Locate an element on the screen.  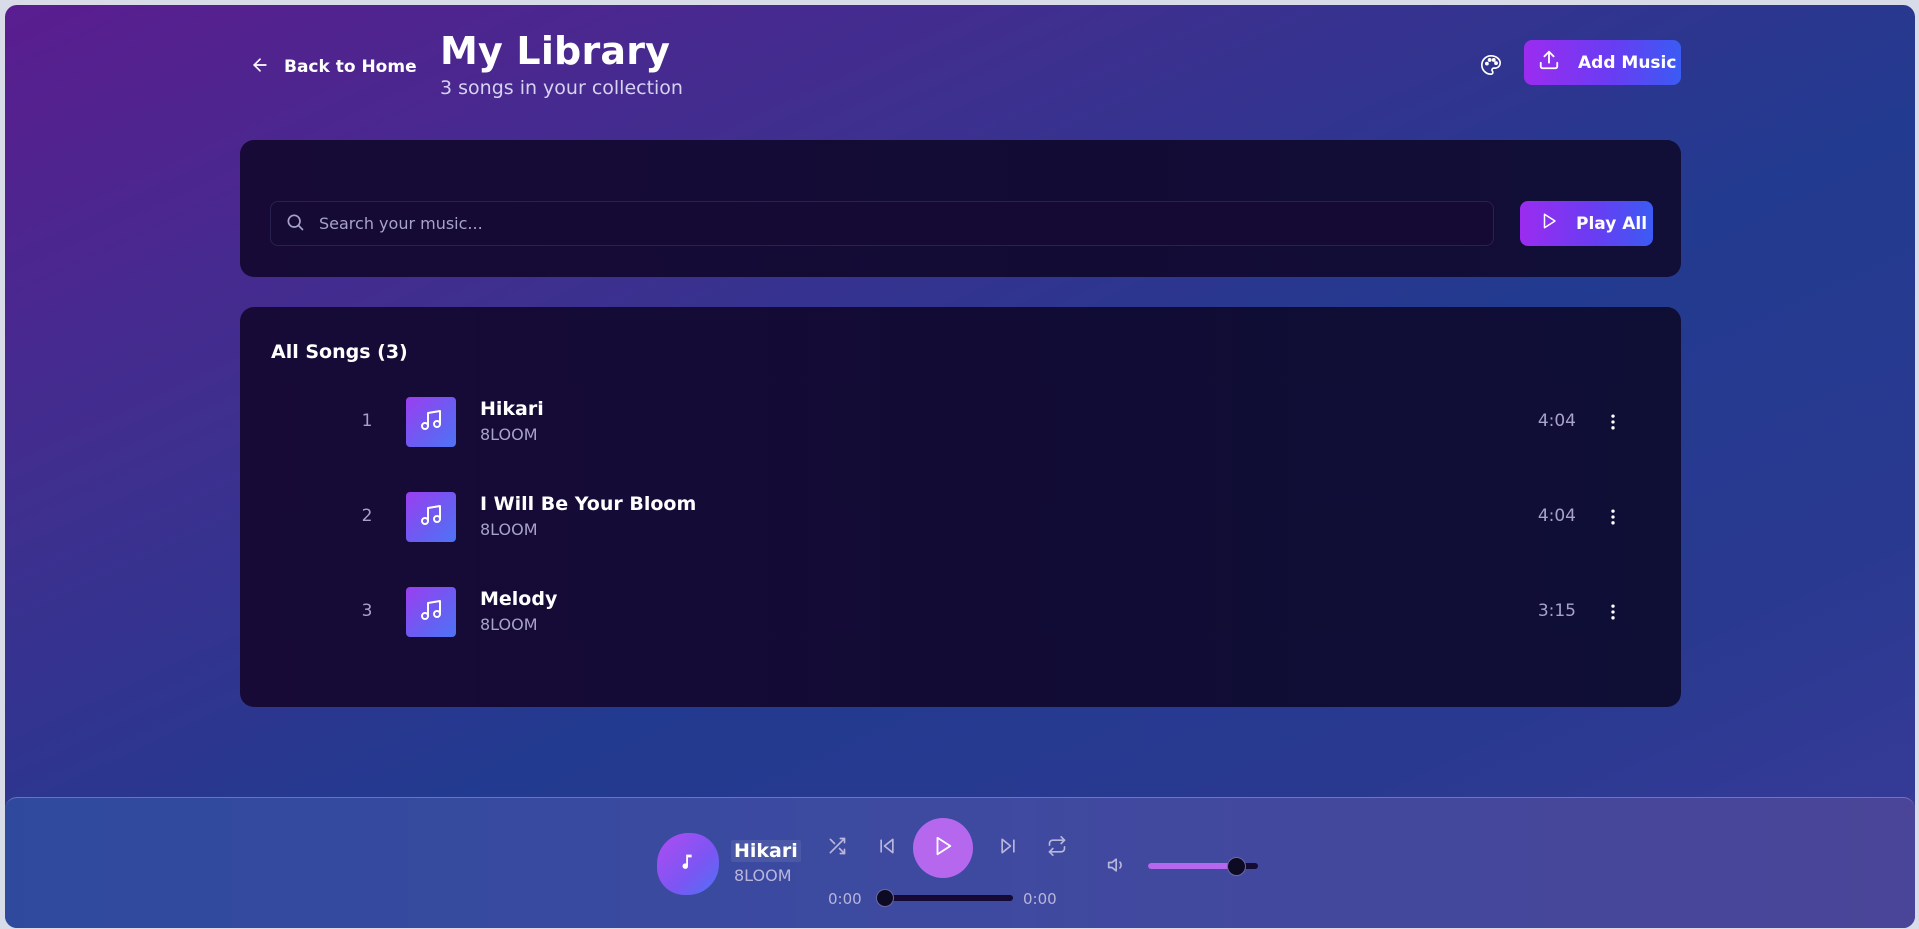
back-to-home-link: Back to Home is located at coordinates (333, 67).